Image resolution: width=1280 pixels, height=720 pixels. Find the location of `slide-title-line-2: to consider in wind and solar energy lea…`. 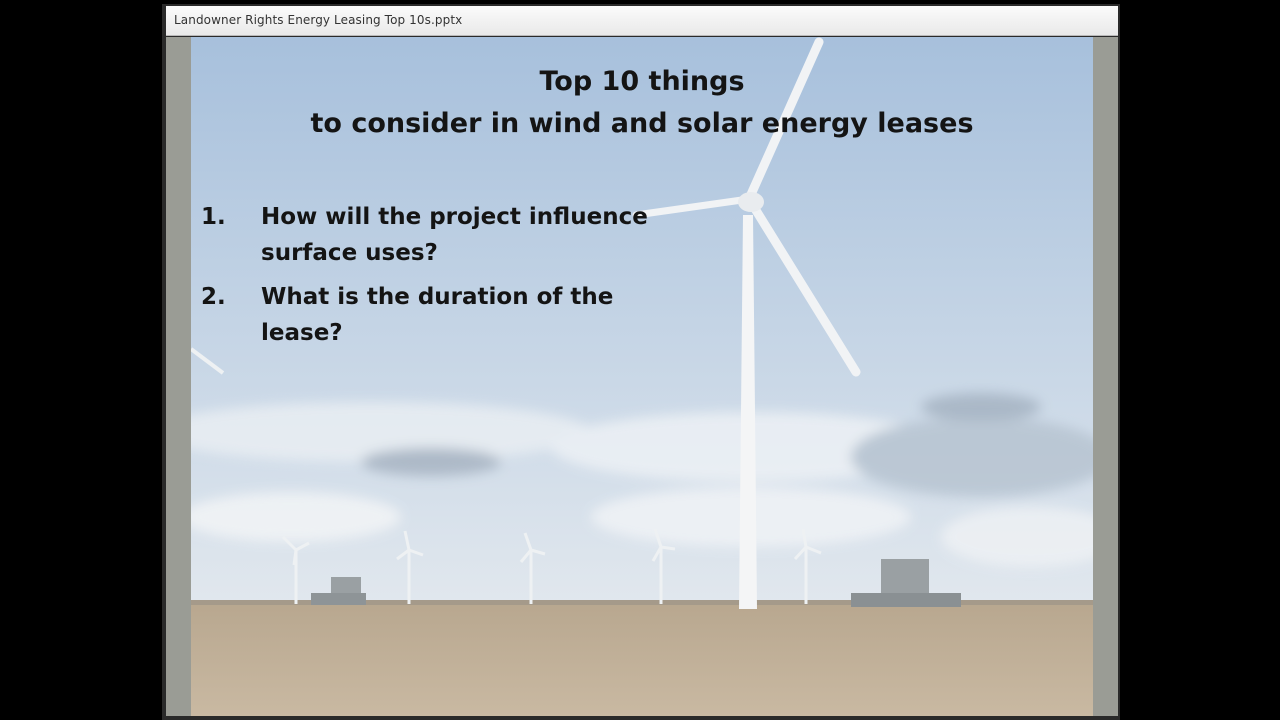

slide-title-line-2: to consider in wind and solar energy lea… is located at coordinates (642, 123).